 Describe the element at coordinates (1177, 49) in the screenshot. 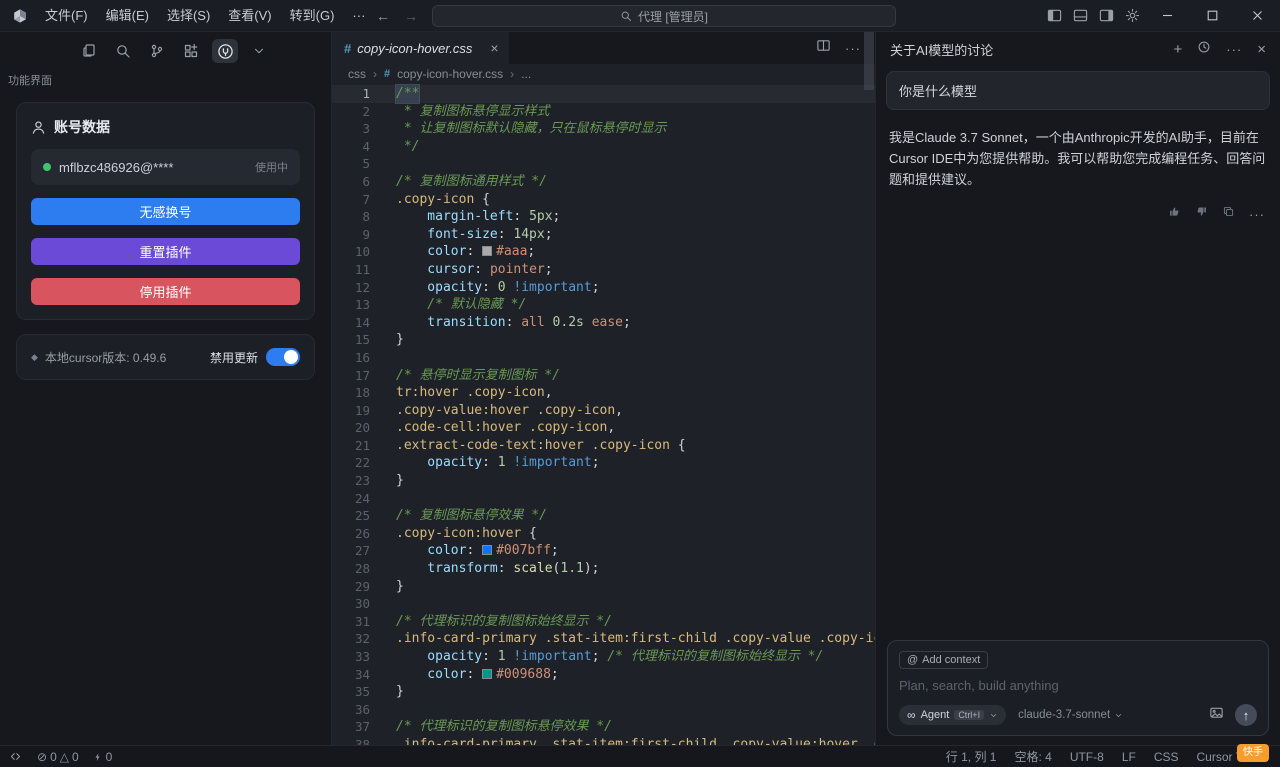

I see `new-chat-icon: +` at that location.